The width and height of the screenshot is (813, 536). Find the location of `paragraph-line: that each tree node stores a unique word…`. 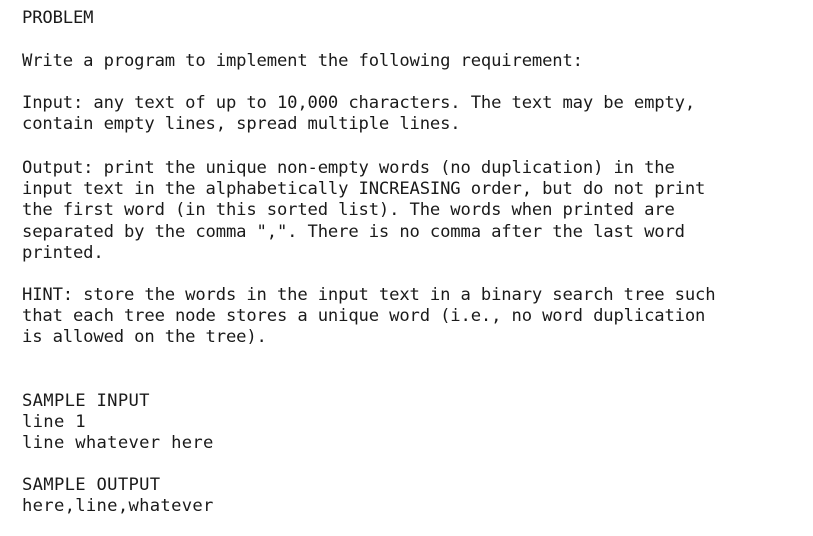

paragraph-line: that each tree node stores a unique word… is located at coordinates (364, 316).